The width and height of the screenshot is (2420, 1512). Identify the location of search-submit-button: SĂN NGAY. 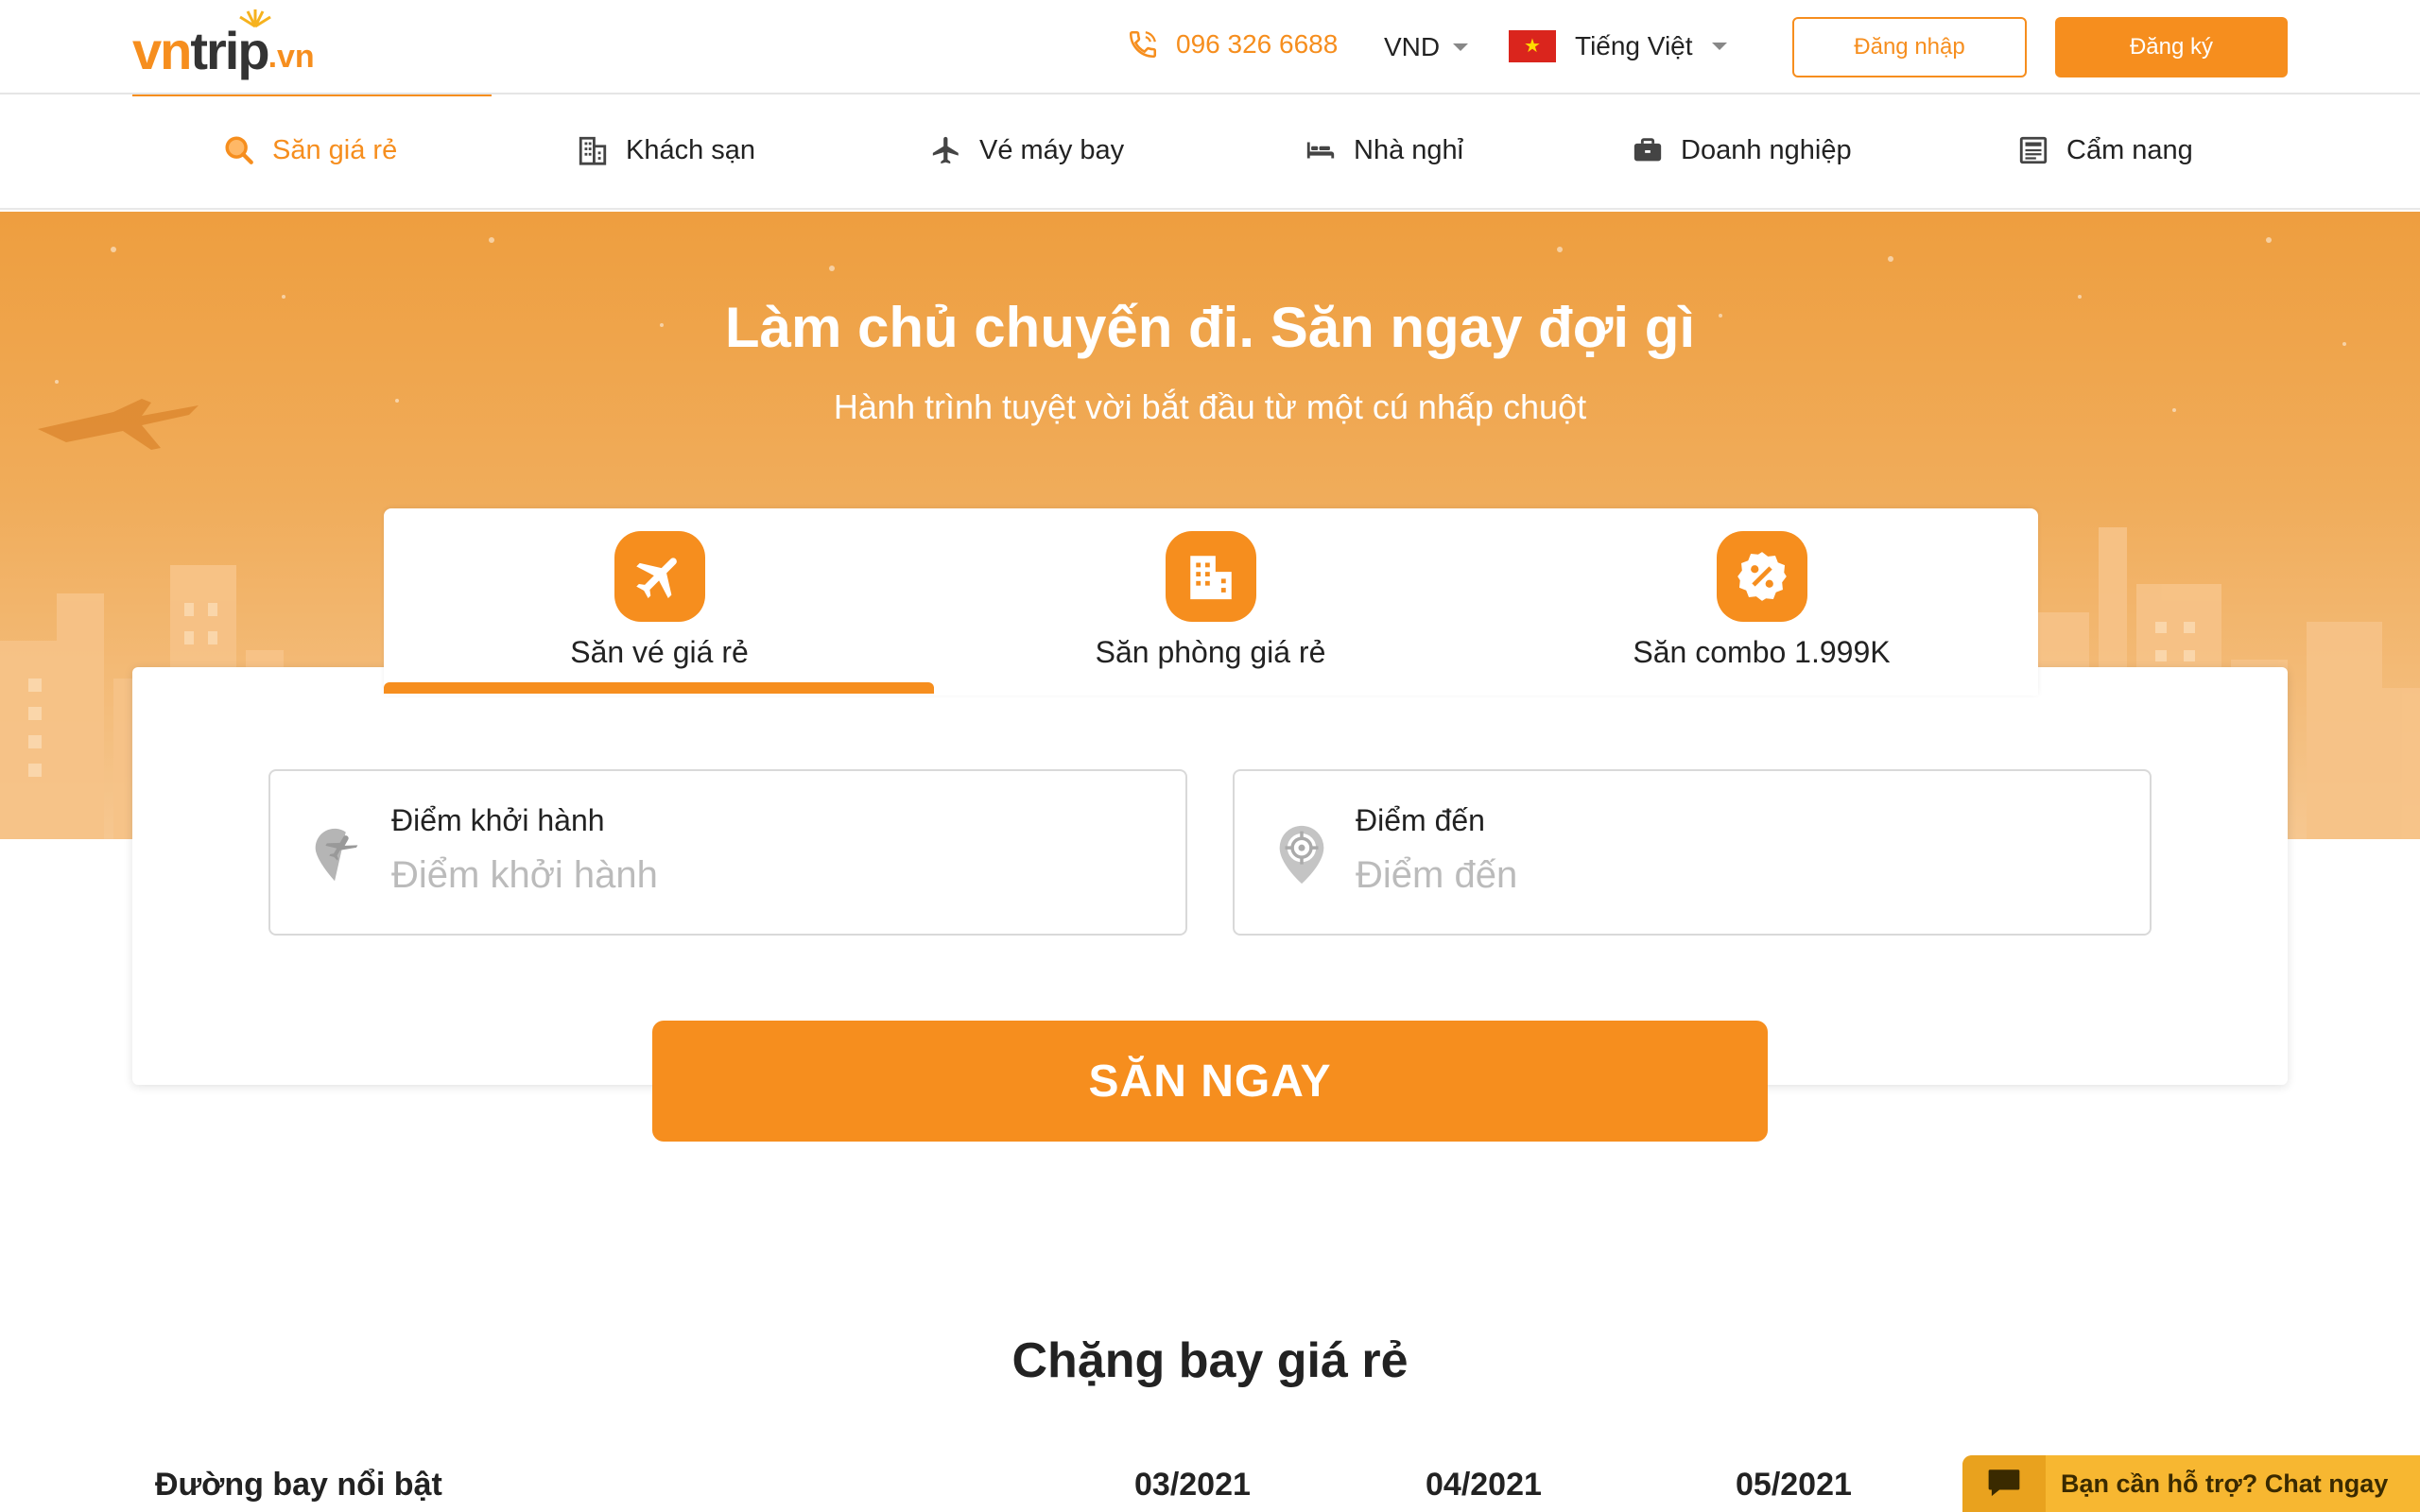
(1210, 1081).